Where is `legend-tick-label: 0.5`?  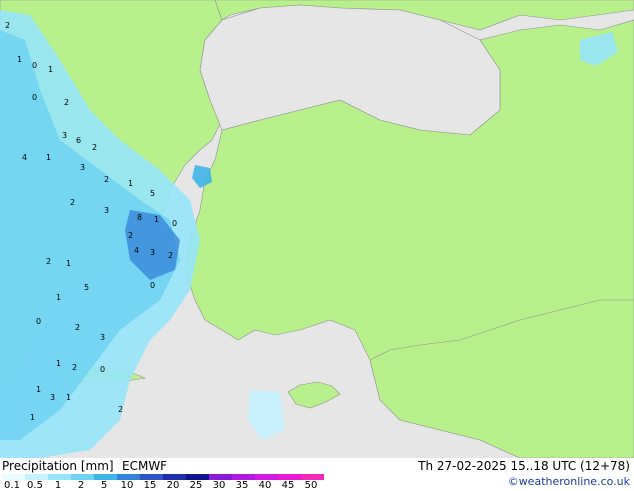 legend-tick-label: 0.5 is located at coordinates (35, 485).